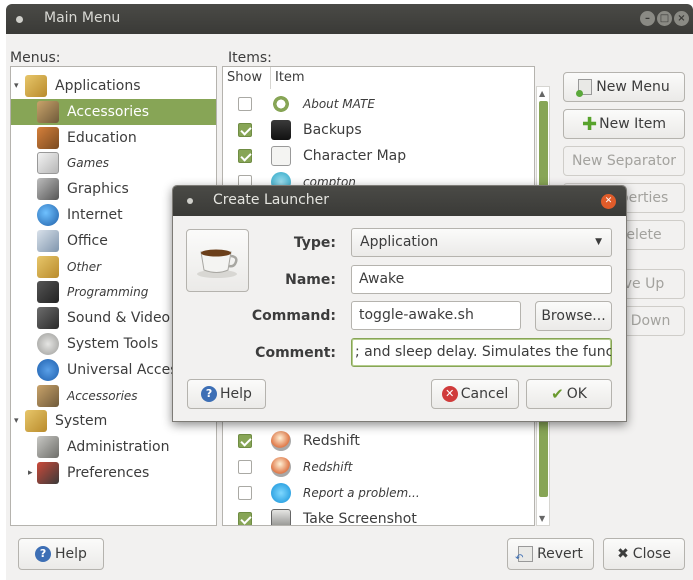 The height and width of the screenshot is (580, 693). What do you see at coordinates (102, 395) in the screenshot?
I see `menu-tree-label: Accessories` at bounding box center [102, 395].